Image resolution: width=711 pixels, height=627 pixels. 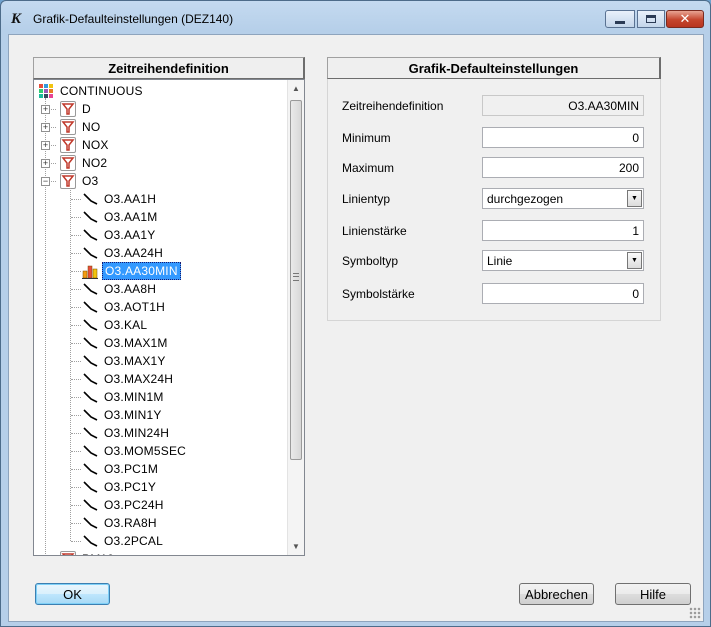 What do you see at coordinates (72, 594) in the screenshot?
I see `ok-button: OK` at bounding box center [72, 594].